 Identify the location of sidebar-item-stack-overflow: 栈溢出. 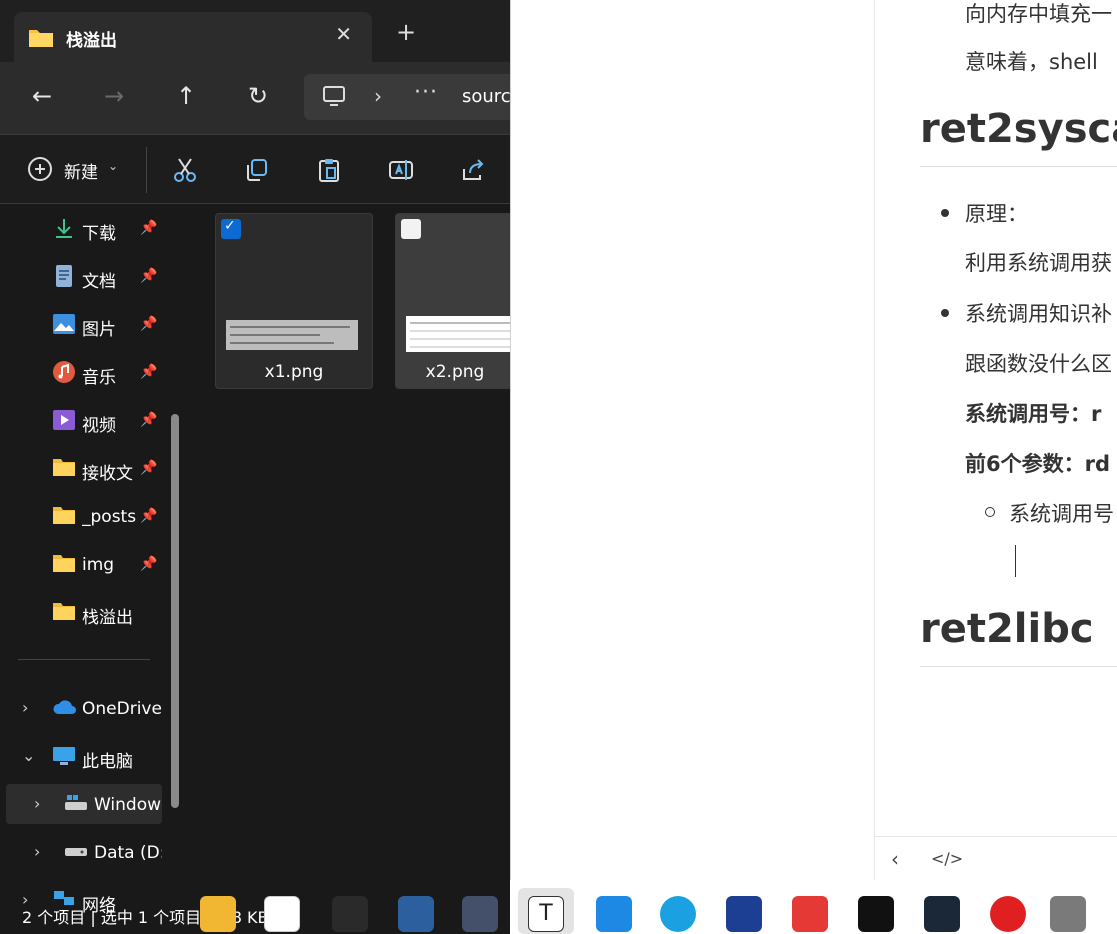
(85, 612).